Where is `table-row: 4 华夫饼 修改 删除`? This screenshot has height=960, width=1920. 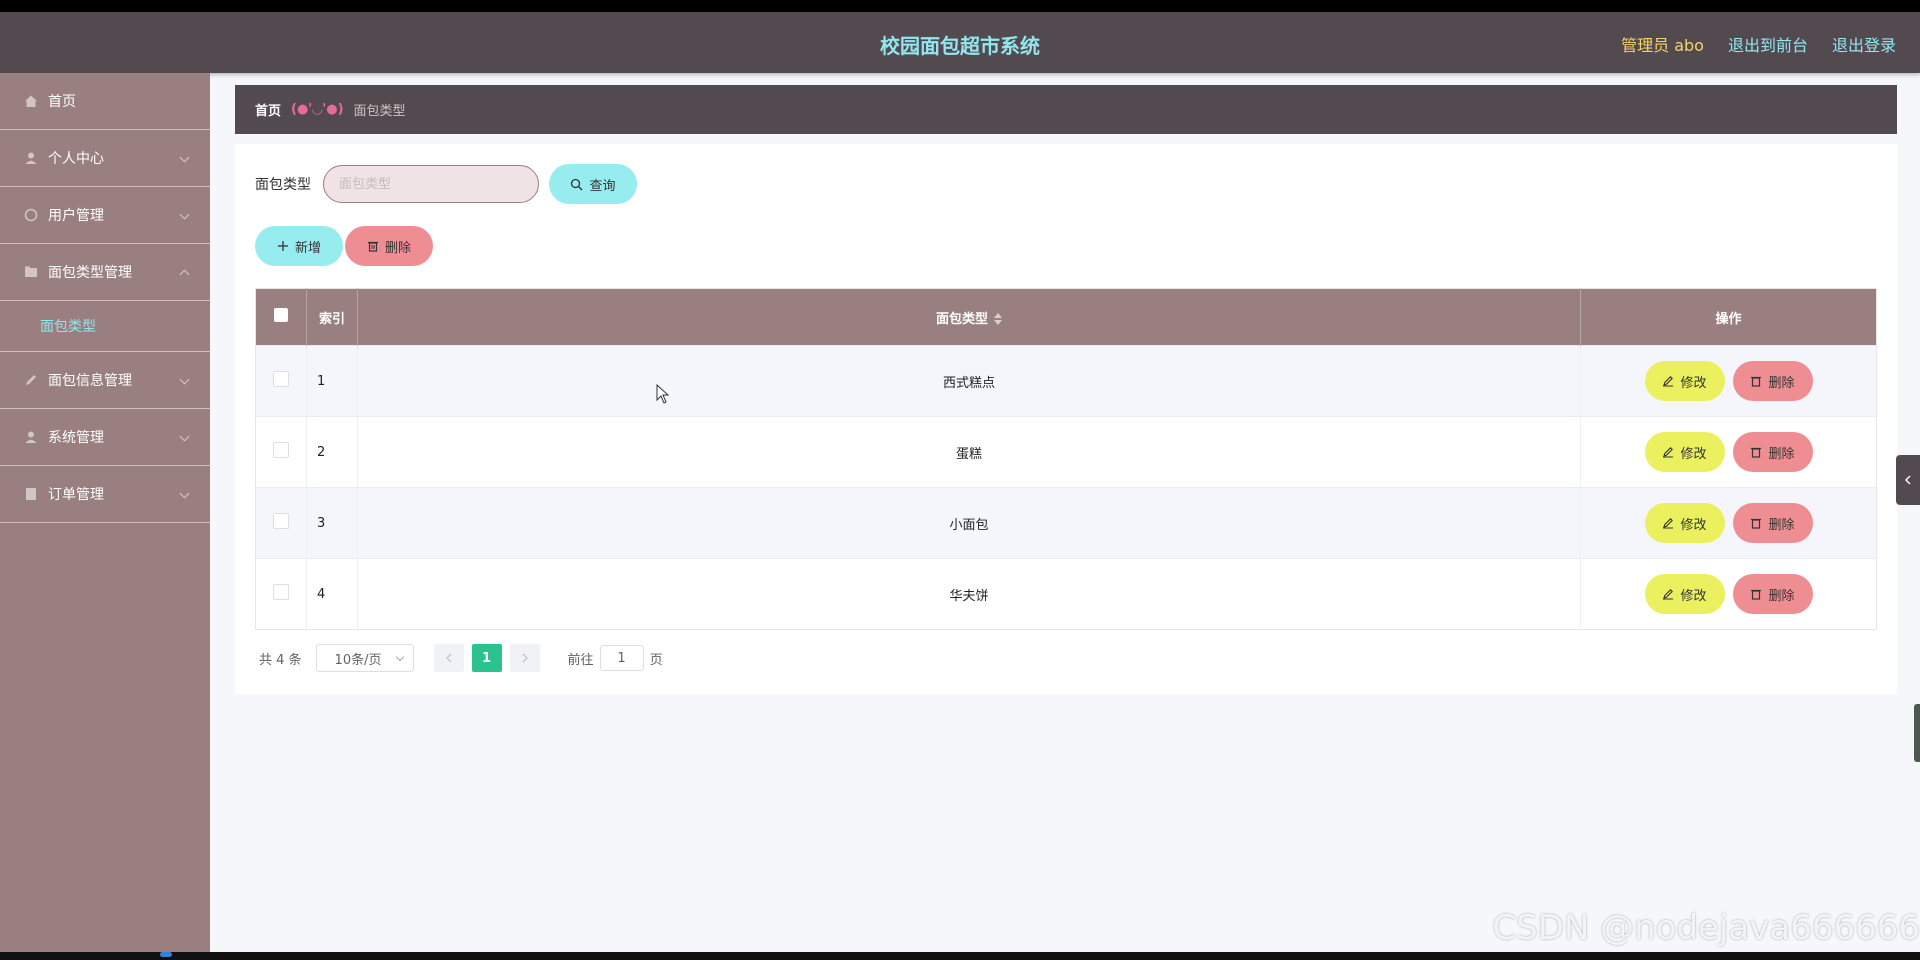
table-row: 4 华夫饼 修改 删除 is located at coordinates (1066, 594).